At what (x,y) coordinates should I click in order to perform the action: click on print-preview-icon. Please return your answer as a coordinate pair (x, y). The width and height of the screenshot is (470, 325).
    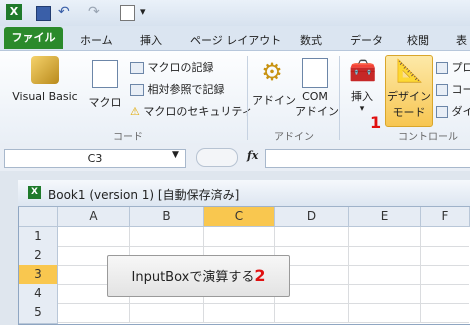
    Looking at the image, I should click on (127, 13).